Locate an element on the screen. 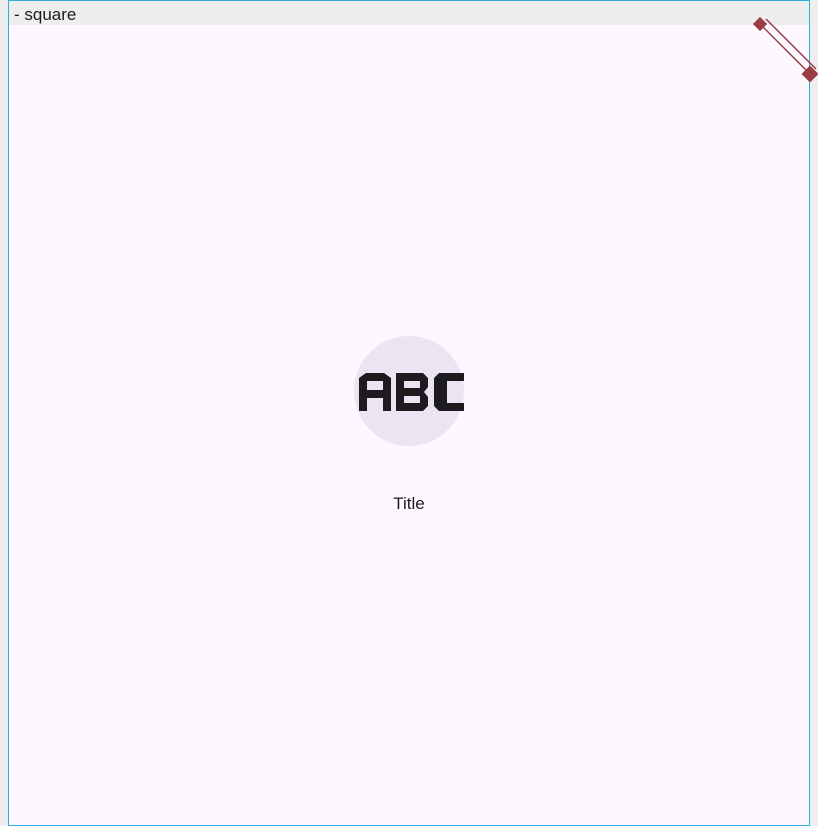 The image size is (818, 826). abc-icon is located at coordinates (411, 392).